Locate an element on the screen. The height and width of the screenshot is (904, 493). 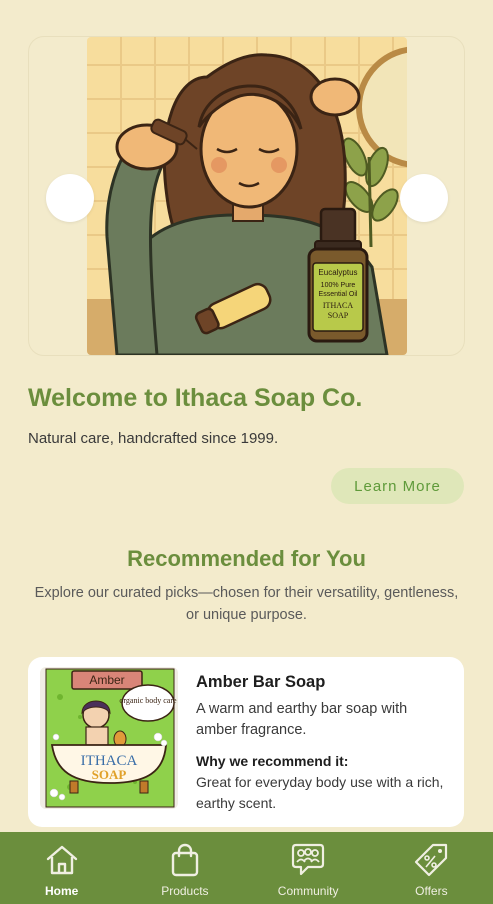
product-name: Amber Bar Soap is located at coordinates (261, 682).